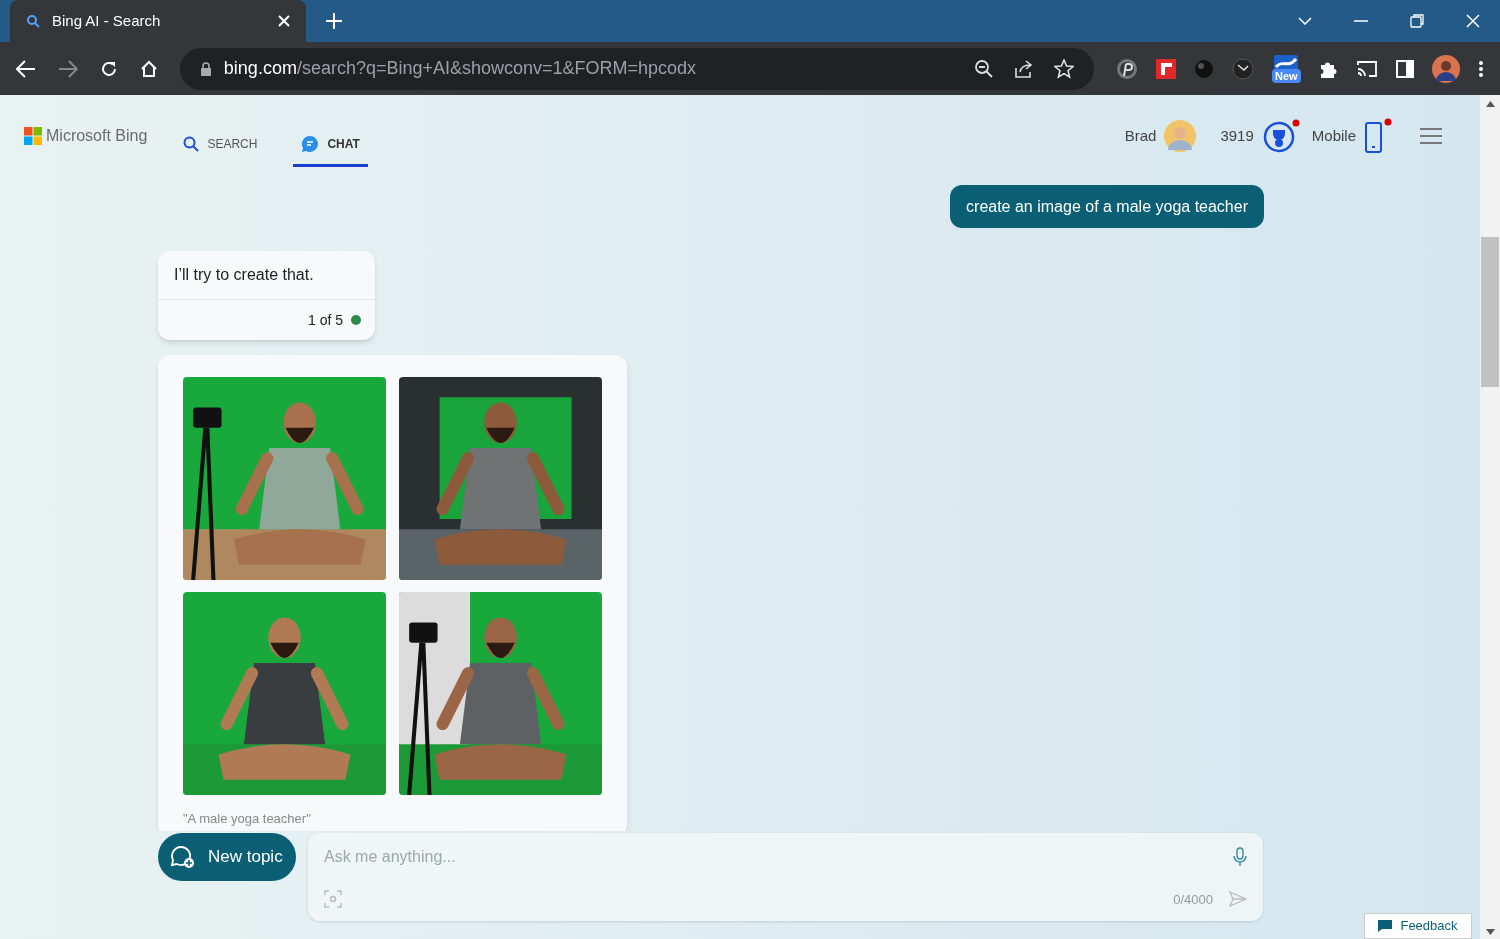  I want to click on dark-ball-icon, so click(1204, 68).